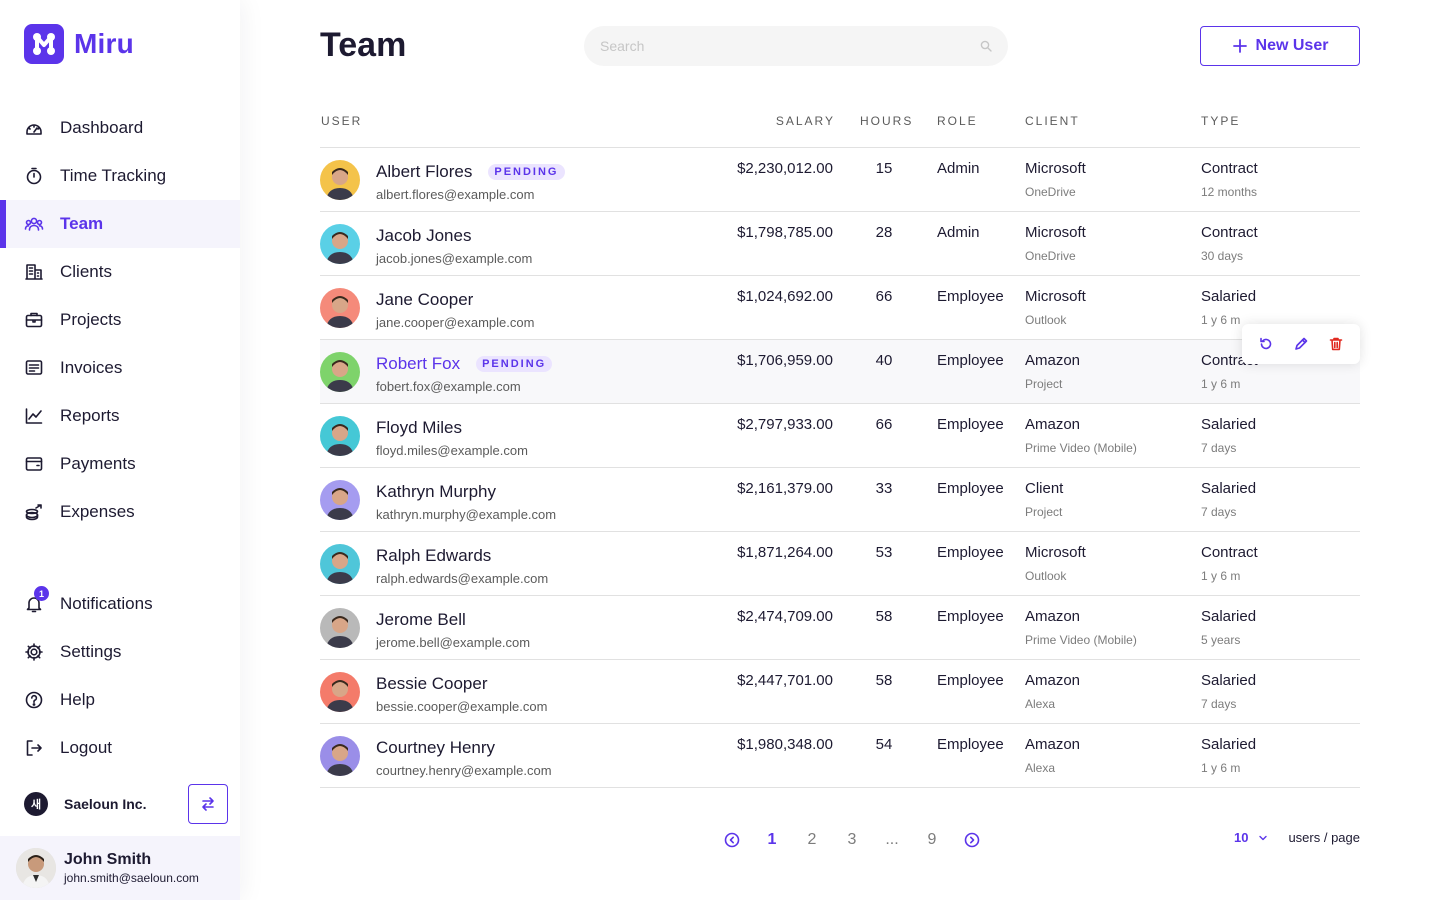 The height and width of the screenshot is (900, 1440). Describe the element at coordinates (732, 840) in the screenshot. I see `previous-page-button` at that location.